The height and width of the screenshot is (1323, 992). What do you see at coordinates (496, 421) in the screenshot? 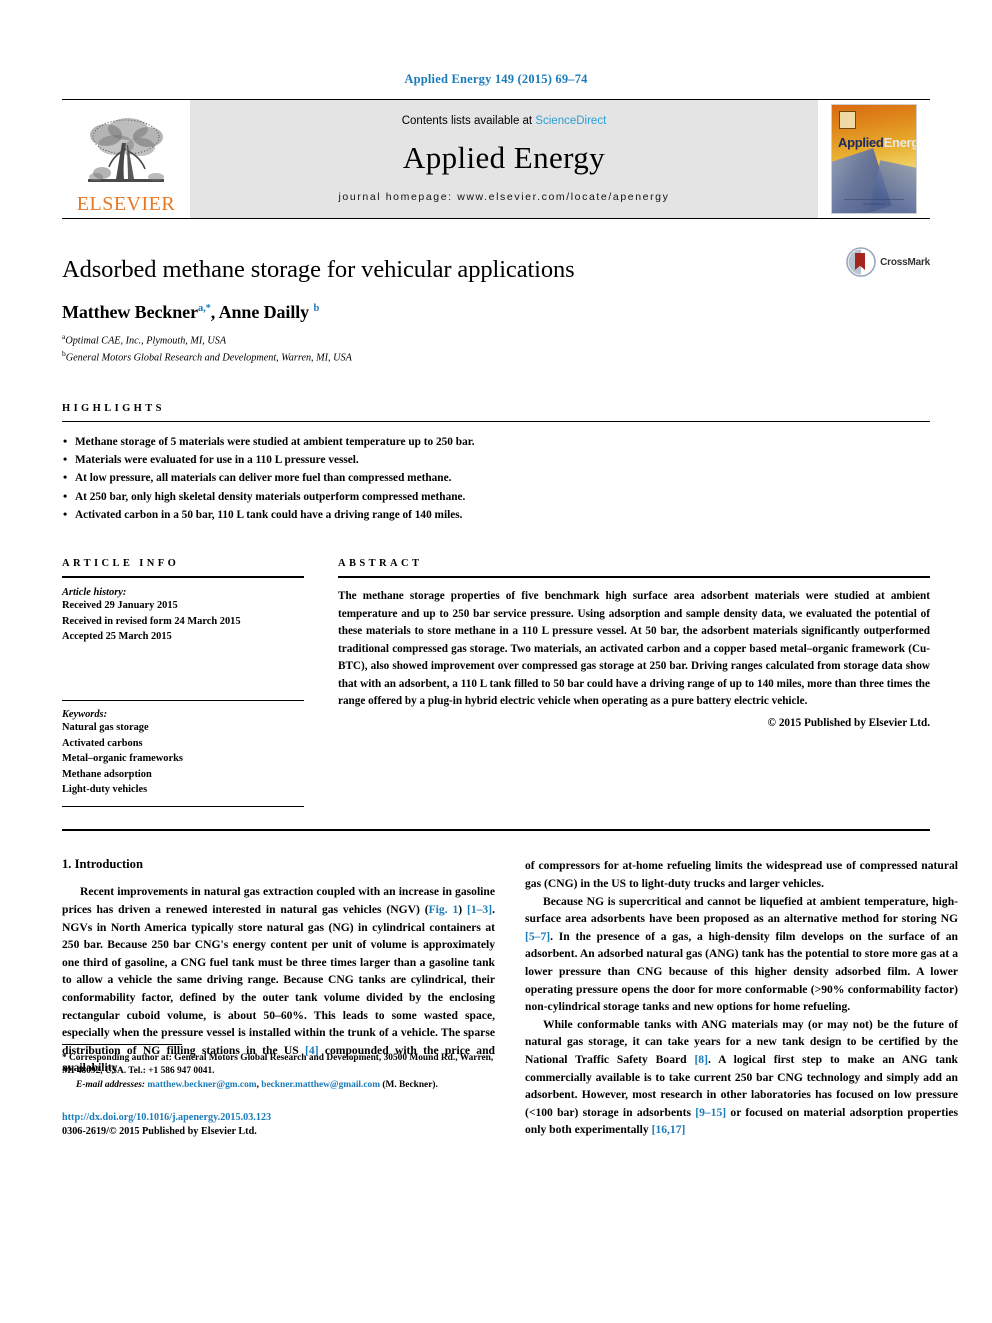
I see `highlights-rule` at bounding box center [496, 421].